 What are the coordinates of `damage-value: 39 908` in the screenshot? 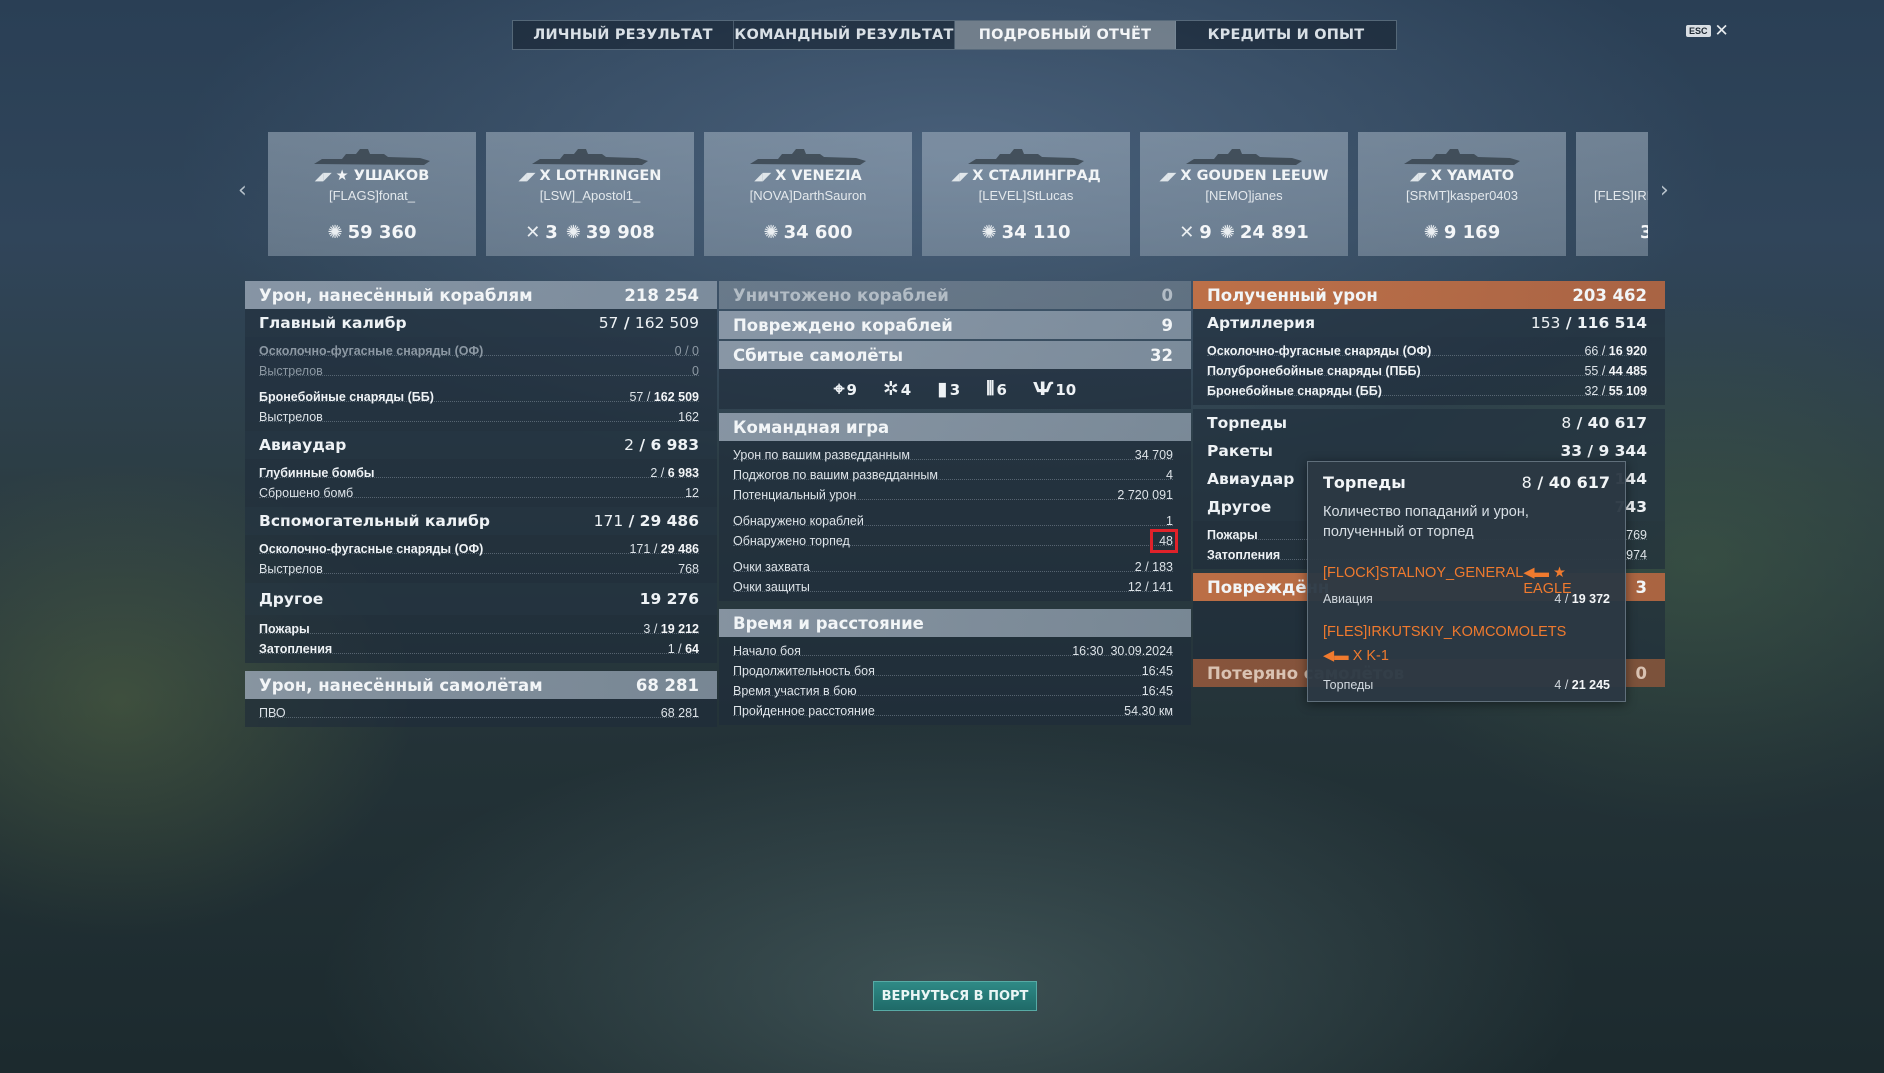 It's located at (620, 232).